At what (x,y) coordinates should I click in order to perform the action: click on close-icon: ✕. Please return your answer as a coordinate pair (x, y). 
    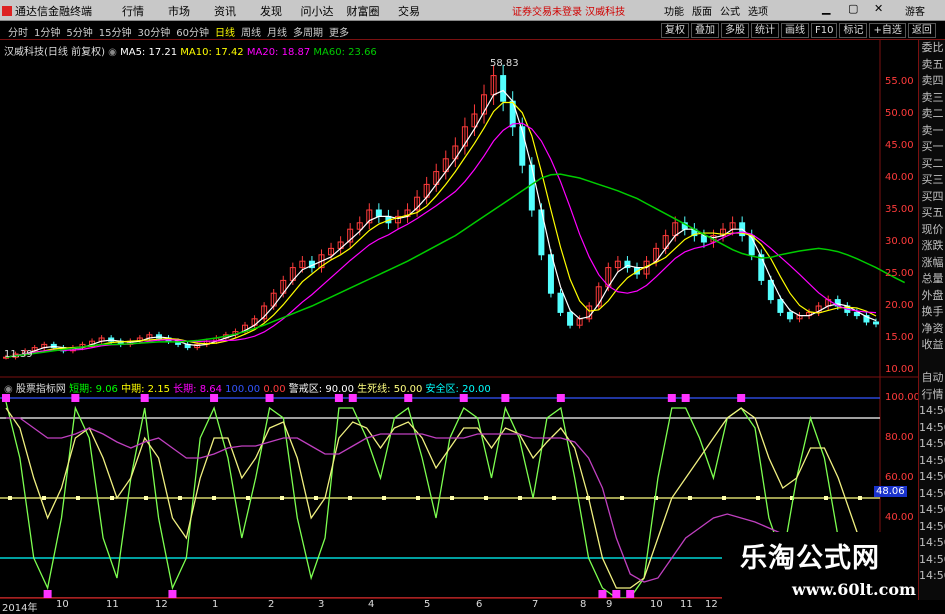
    Looking at the image, I should click on (878, 8).